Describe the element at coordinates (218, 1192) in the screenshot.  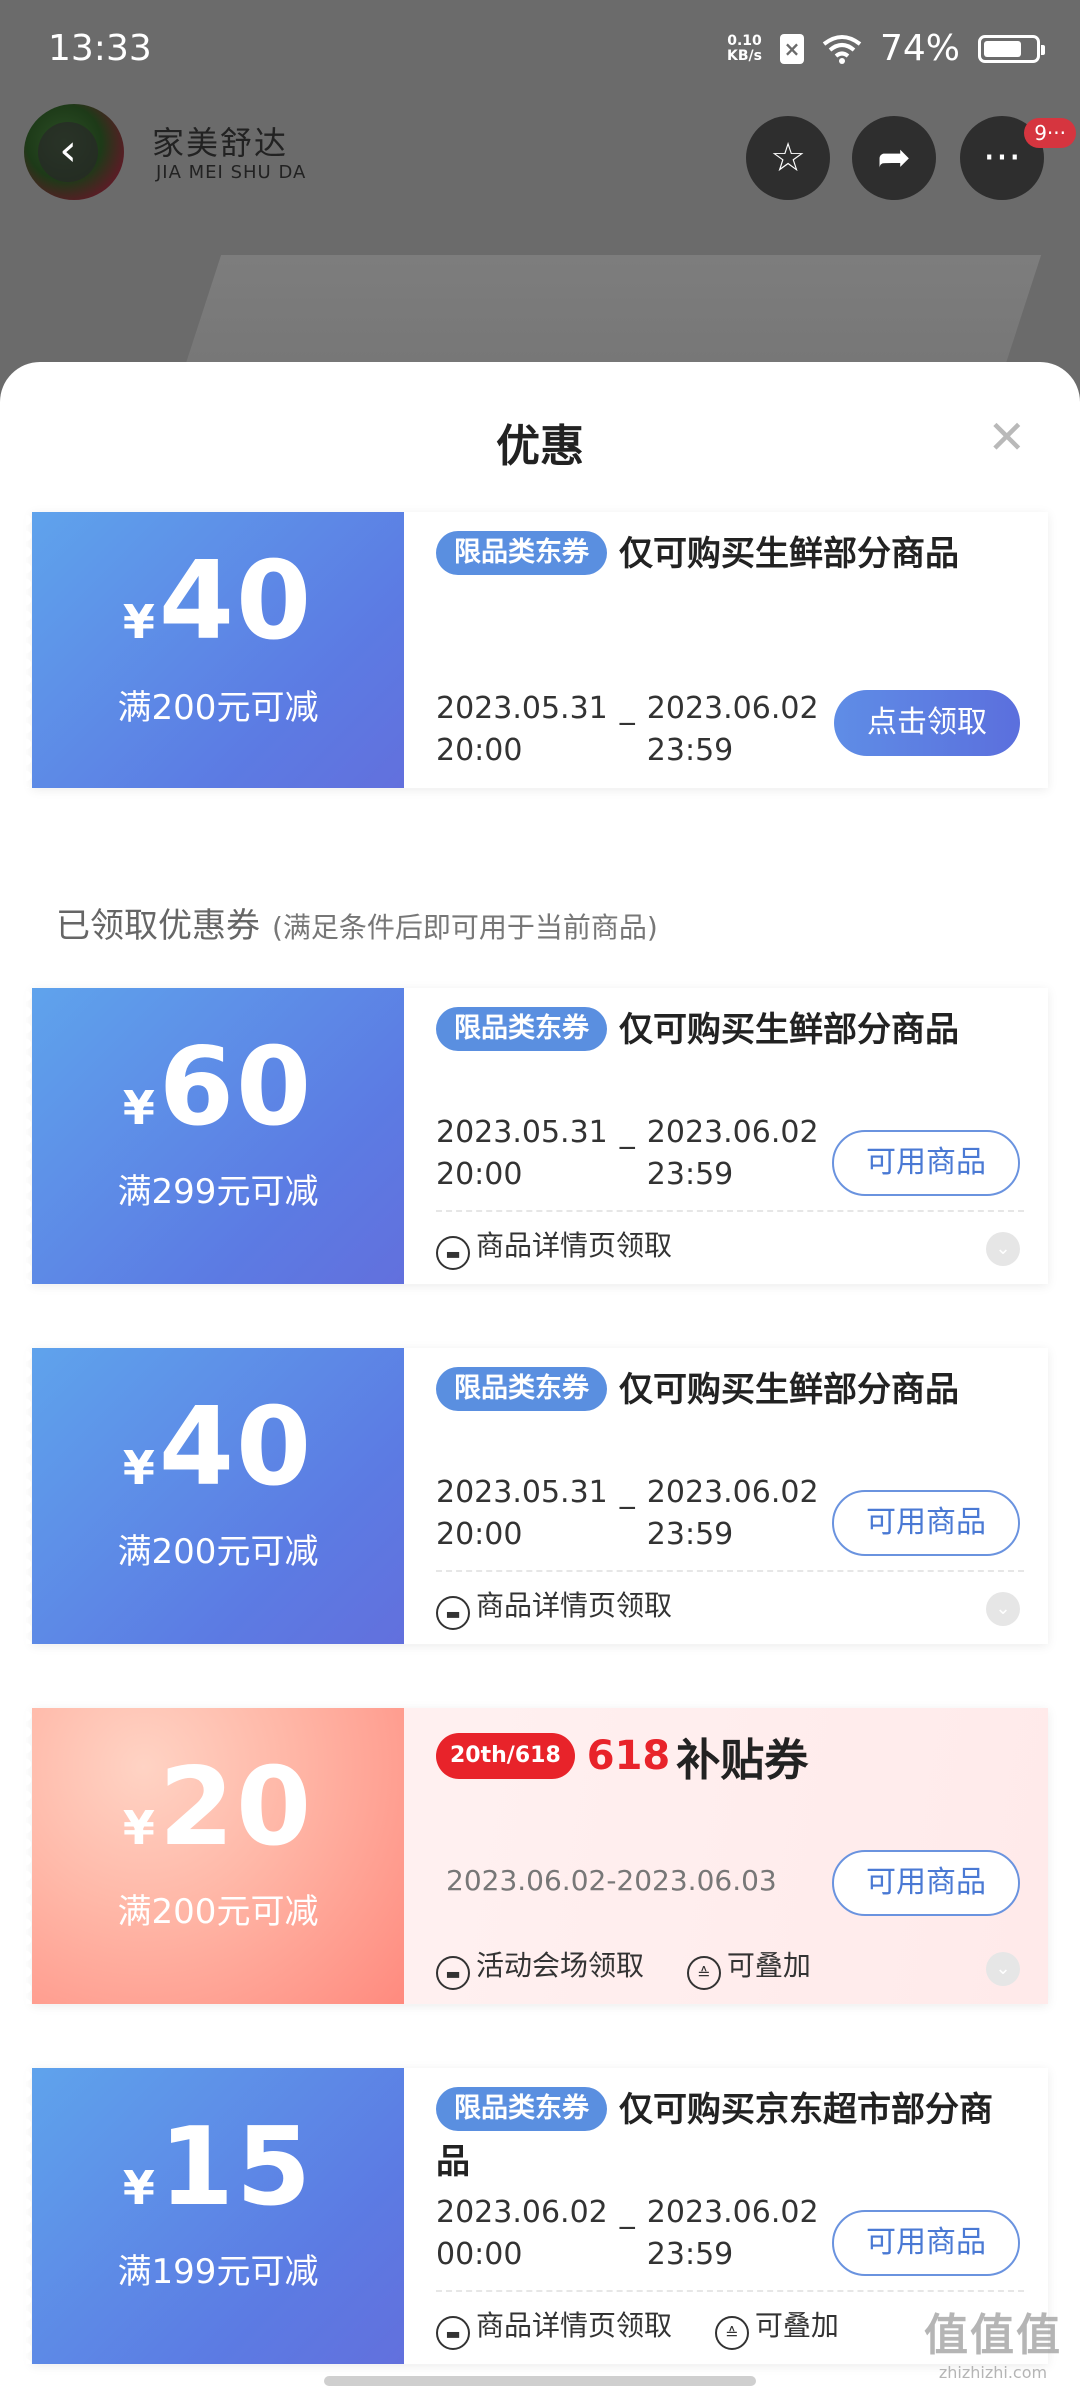
I see `coupon-condition: 满299元可减` at that location.